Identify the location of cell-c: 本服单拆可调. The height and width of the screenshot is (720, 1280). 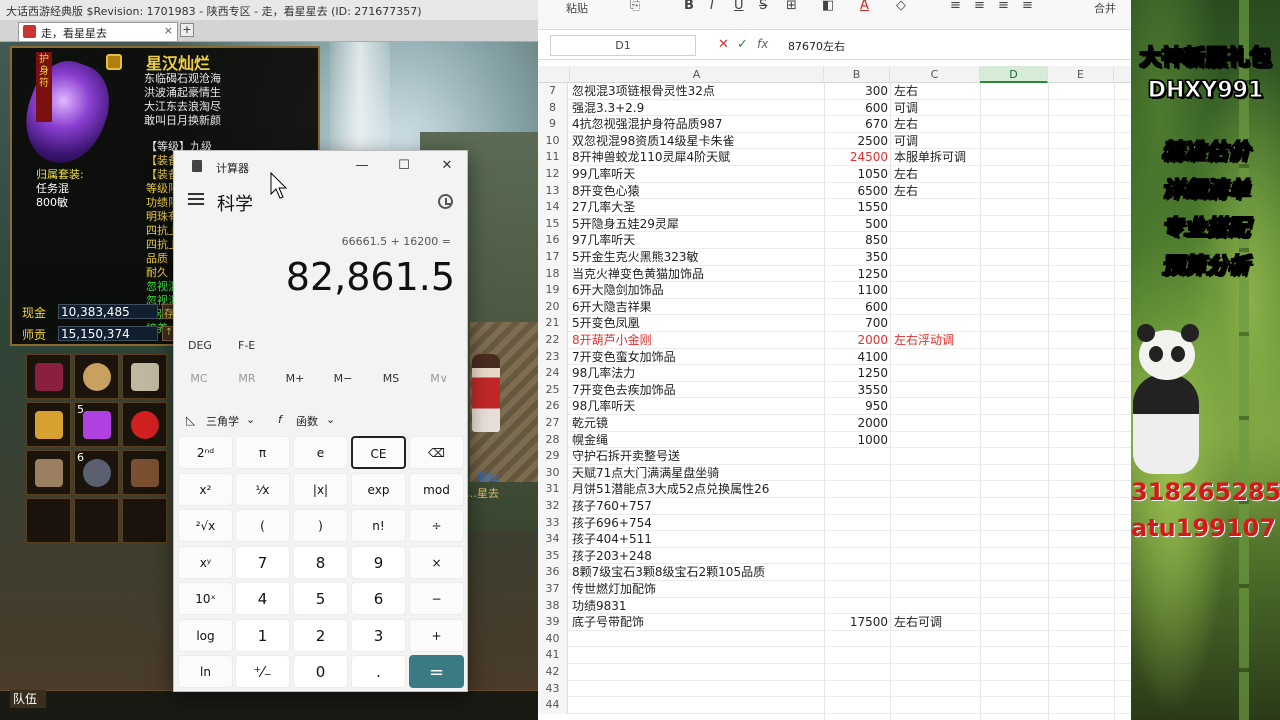
(944, 157).